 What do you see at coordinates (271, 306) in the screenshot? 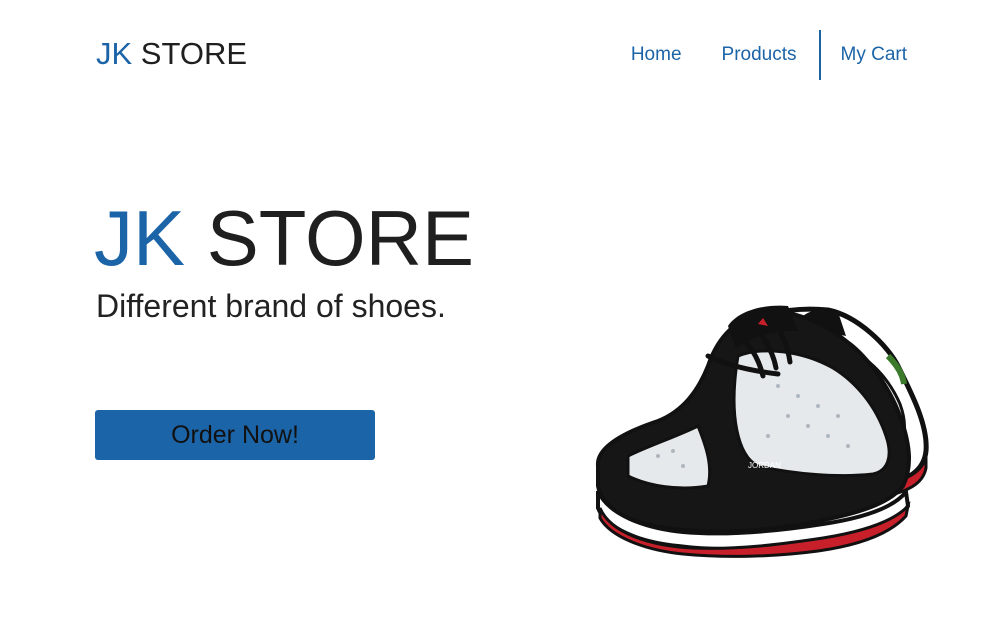
I see `hero-subtitle: Different brand of shoes.` at bounding box center [271, 306].